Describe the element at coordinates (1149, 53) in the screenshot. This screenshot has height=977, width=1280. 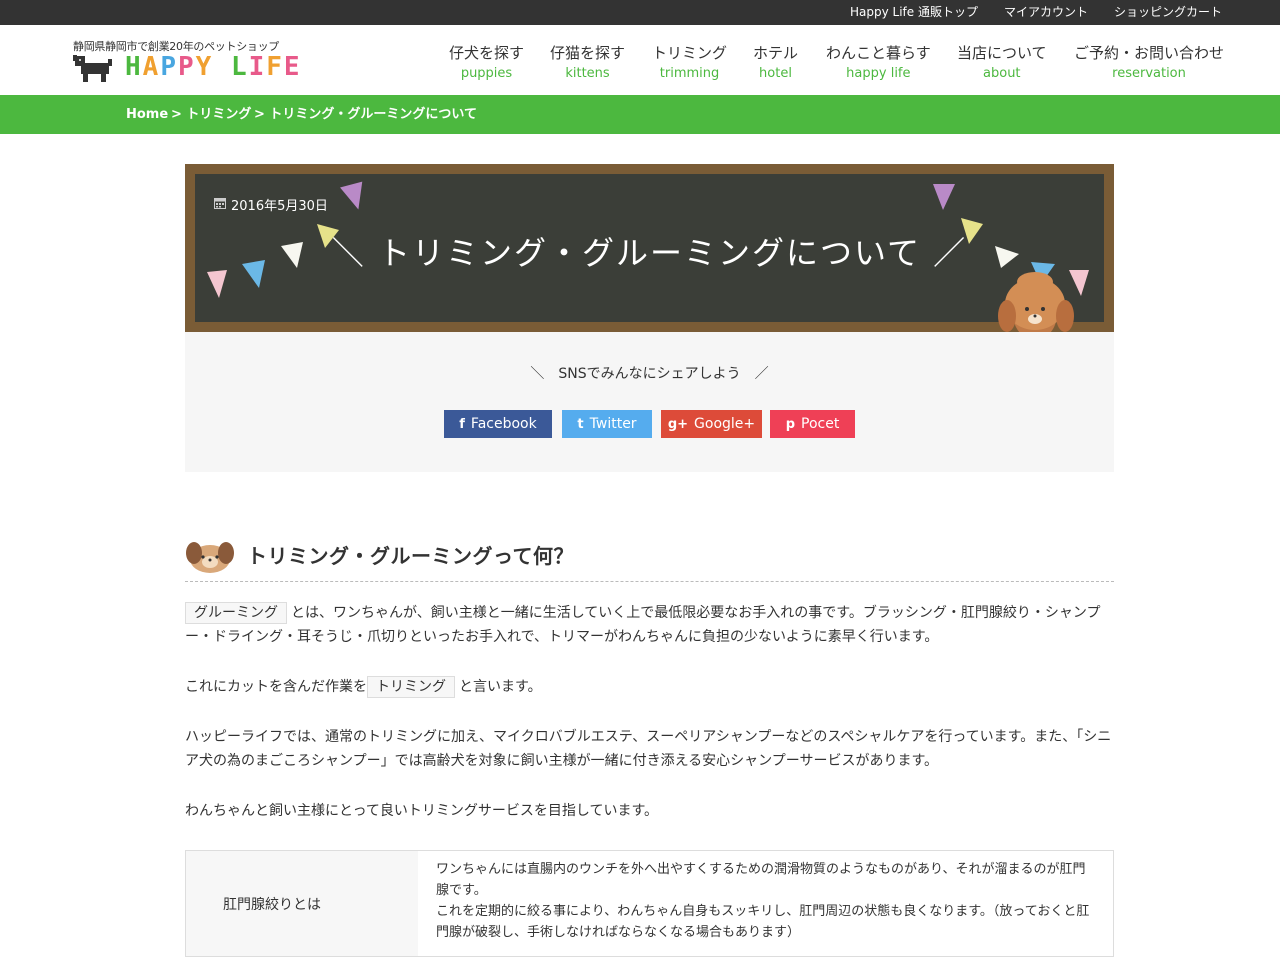
I see `nav-reservation-label: ご予約・お問い合わせ` at that location.